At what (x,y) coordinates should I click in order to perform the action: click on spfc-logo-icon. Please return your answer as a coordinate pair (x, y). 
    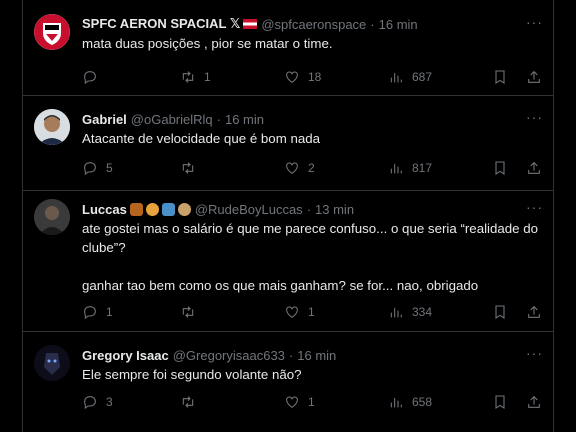
    Looking at the image, I should click on (52, 32).